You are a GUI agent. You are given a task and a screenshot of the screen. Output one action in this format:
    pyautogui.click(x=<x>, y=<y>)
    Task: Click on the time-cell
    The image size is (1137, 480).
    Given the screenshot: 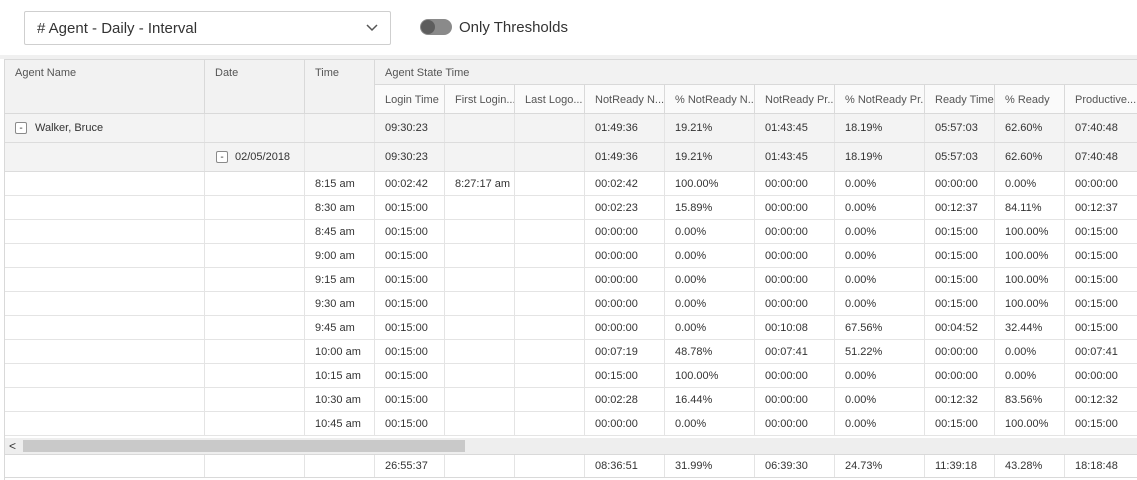 What is the action you would take?
    pyautogui.click(x=340, y=128)
    